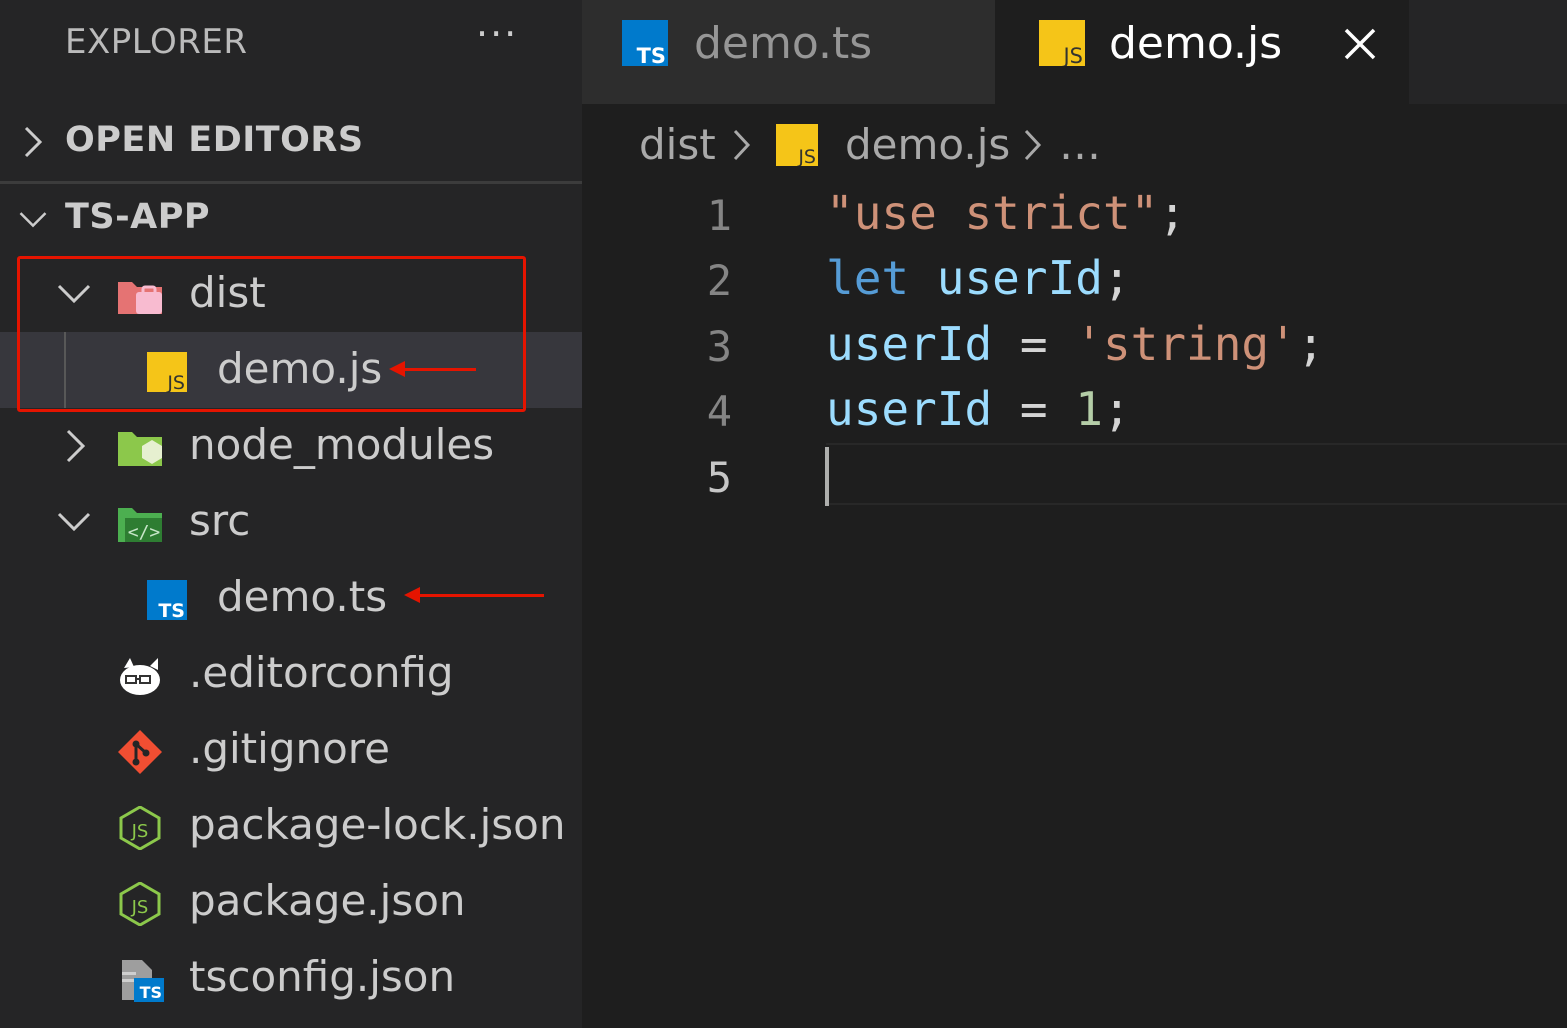 Image resolution: width=1567 pixels, height=1028 pixels. What do you see at coordinates (1360, 44) in the screenshot?
I see `close-icon` at bounding box center [1360, 44].